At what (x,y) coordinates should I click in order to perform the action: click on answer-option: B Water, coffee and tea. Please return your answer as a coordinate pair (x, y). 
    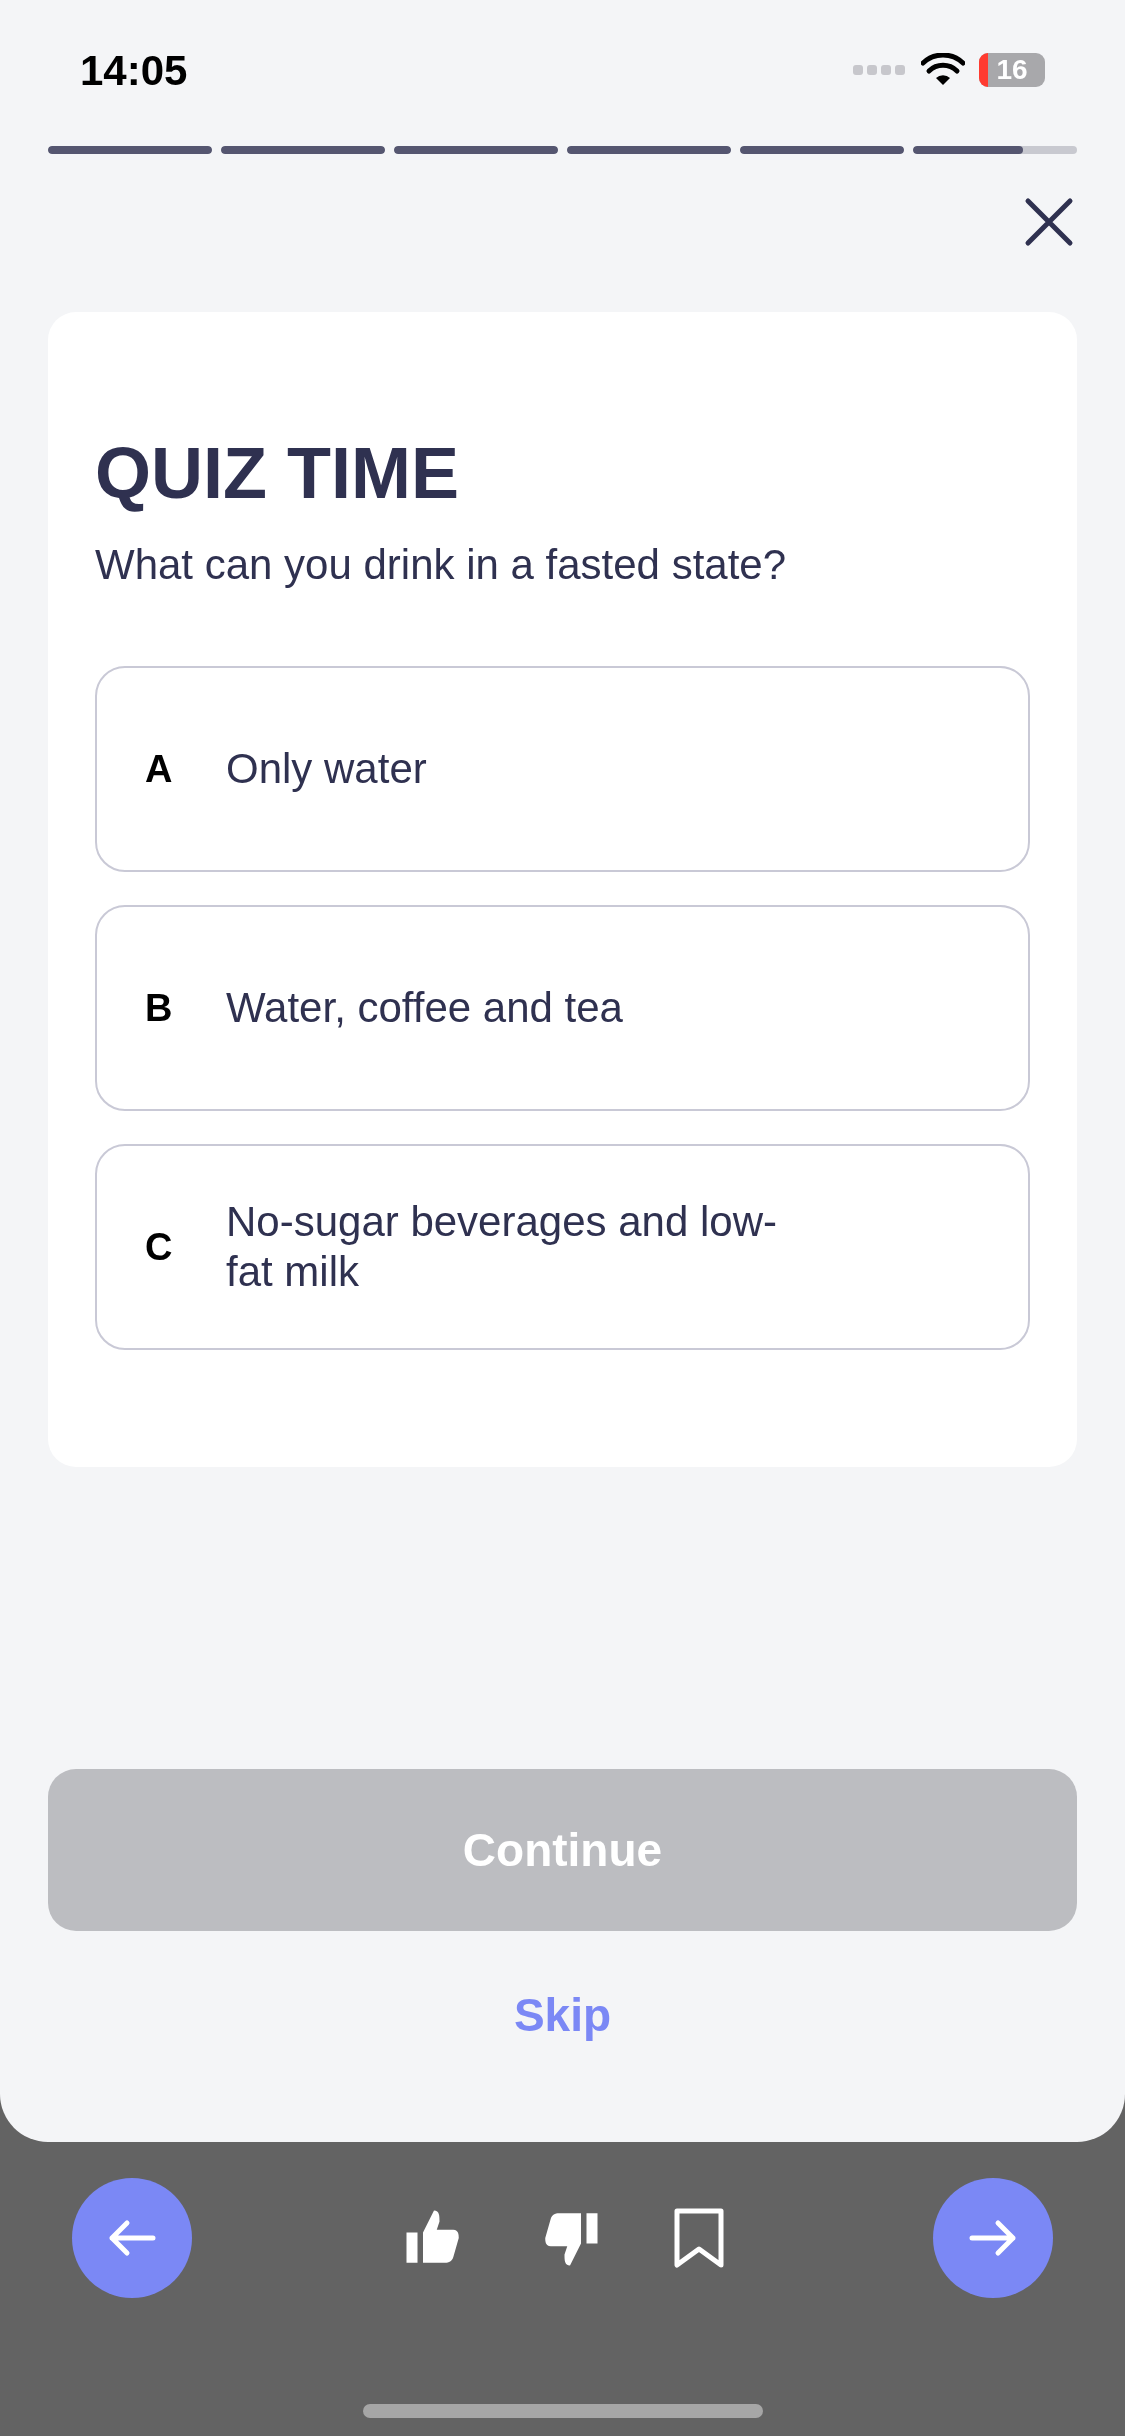
    Looking at the image, I should click on (562, 1008).